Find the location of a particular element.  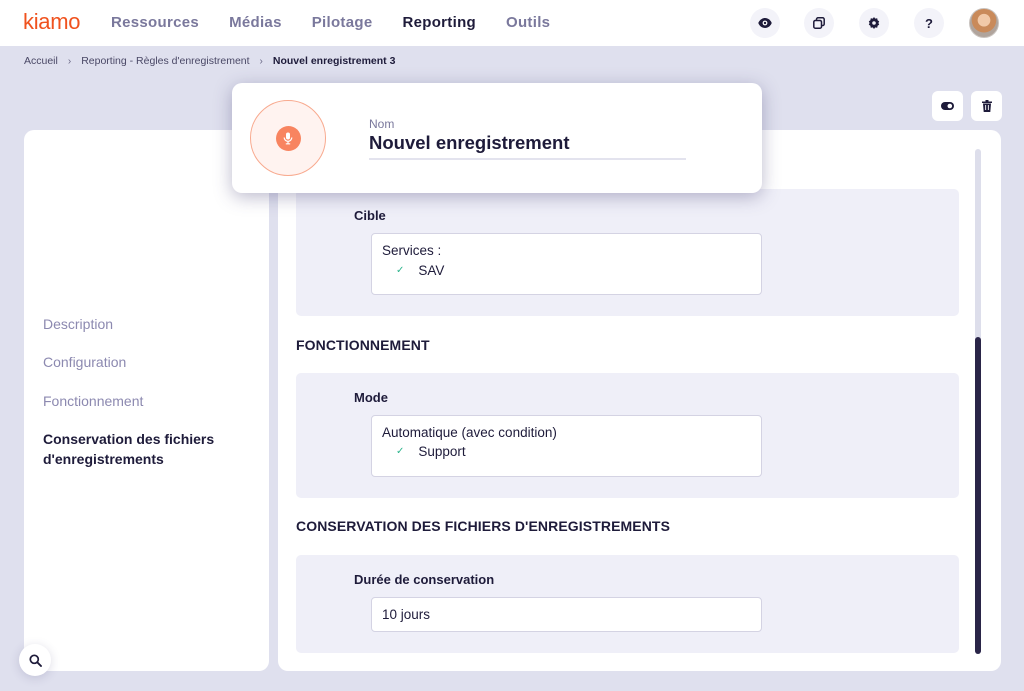

record-icon-badge is located at coordinates (288, 138).